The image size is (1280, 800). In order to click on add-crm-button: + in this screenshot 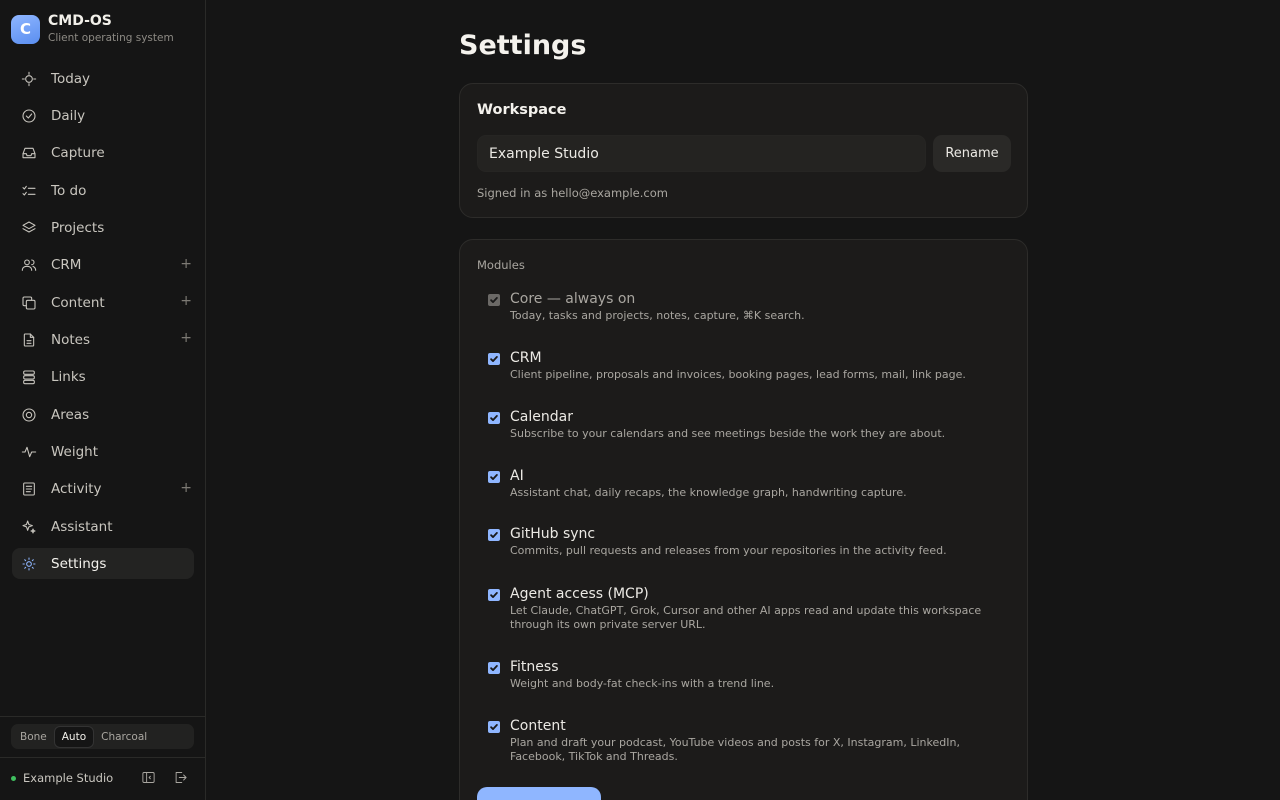, I will do `click(186, 264)`.